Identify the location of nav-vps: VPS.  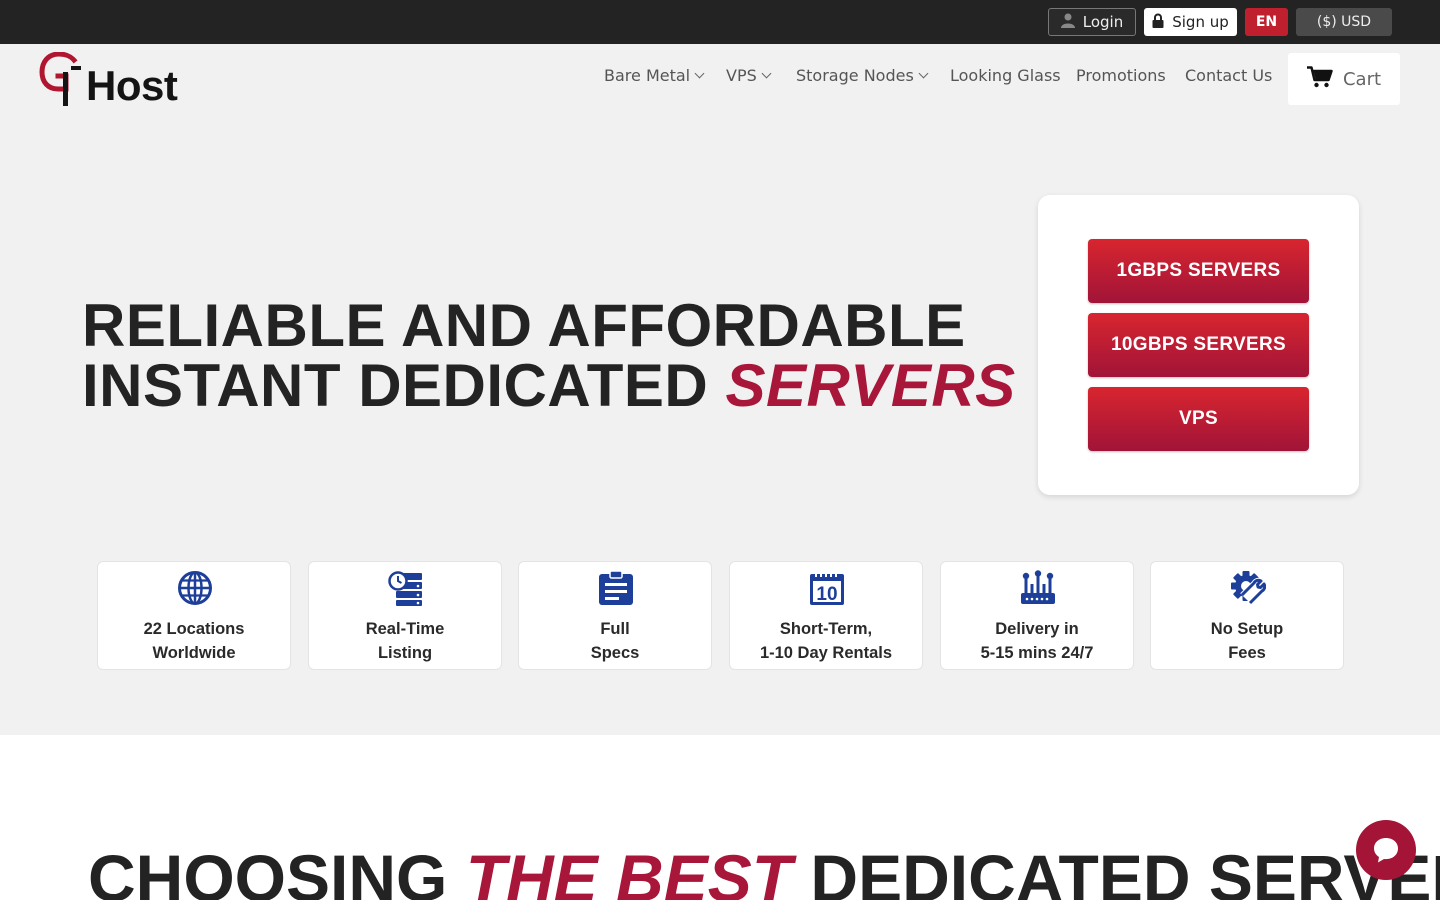
(749, 75).